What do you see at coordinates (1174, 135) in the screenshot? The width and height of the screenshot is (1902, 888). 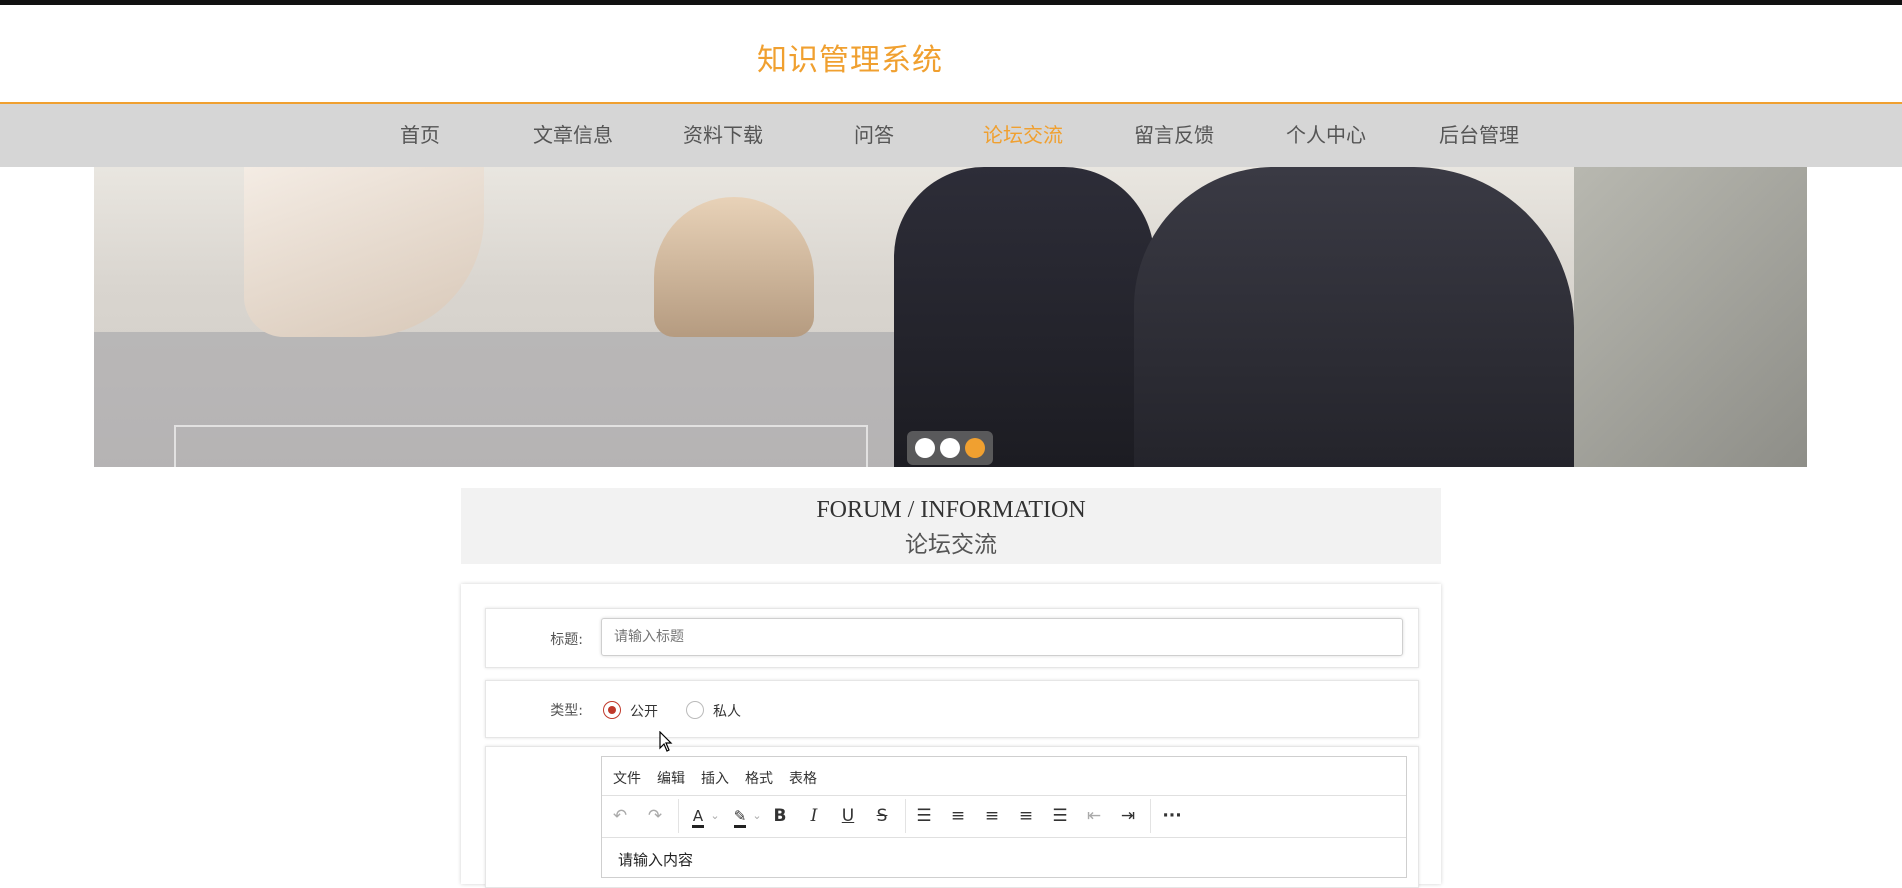 I see `nav-item-feedback: 留言反馈` at bounding box center [1174, 135].